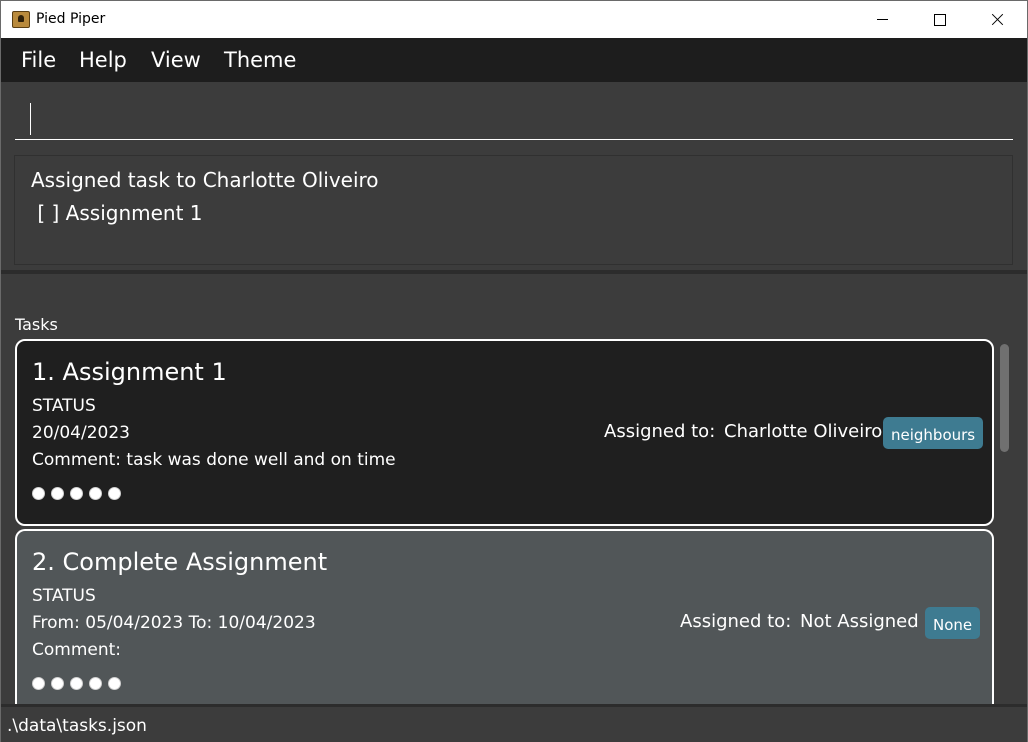  I want to click on menu-view: View, so click(176, 60).